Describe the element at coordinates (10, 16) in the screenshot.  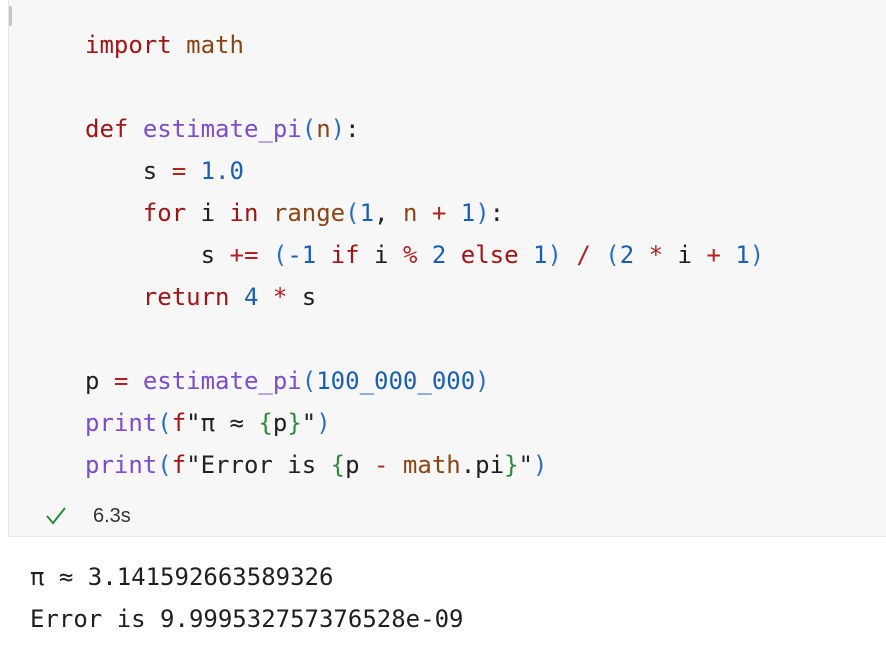
I see `cell-focus-marker` at that location.